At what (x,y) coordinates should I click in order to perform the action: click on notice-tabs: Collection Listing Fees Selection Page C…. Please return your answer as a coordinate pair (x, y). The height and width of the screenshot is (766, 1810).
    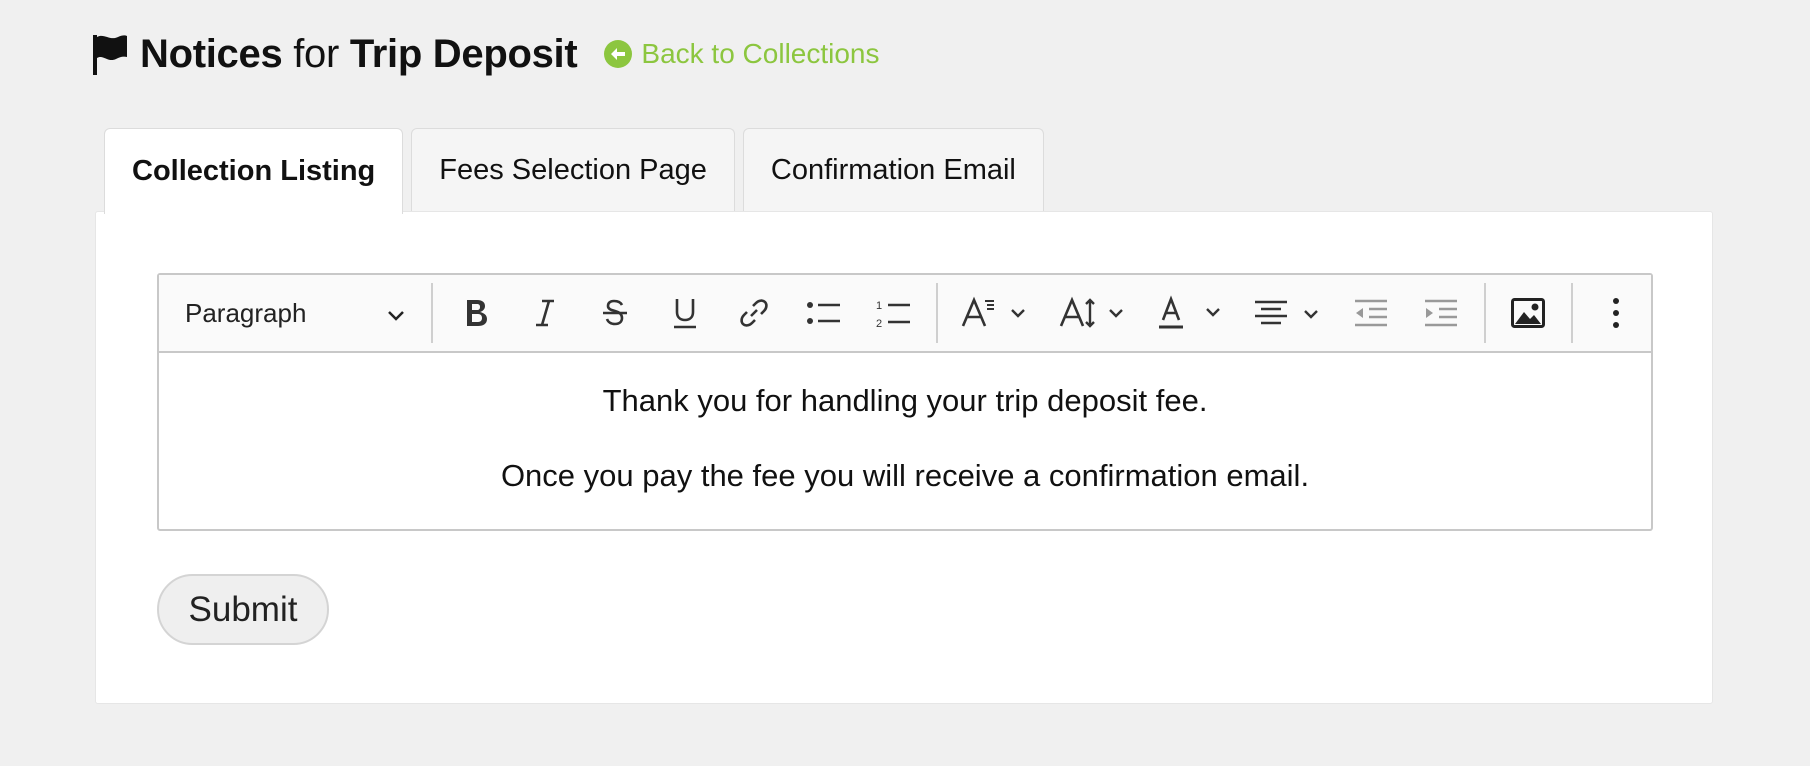
    Looking at the image, I should click on (574, 171).